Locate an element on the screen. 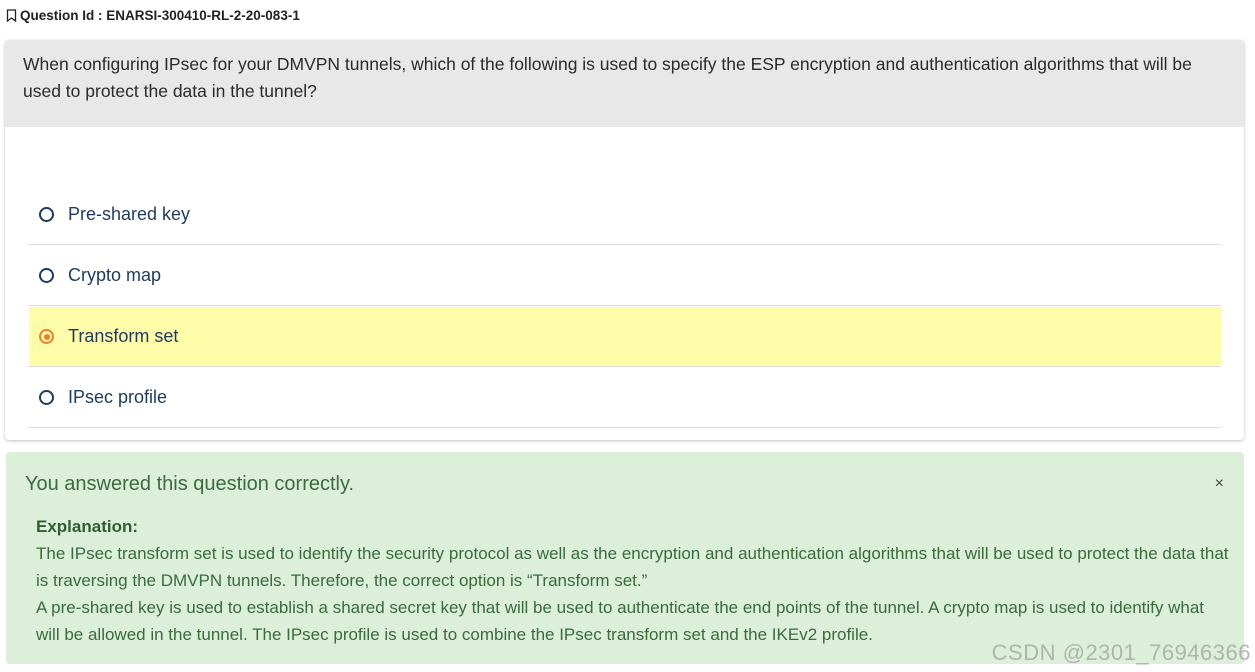  explanation-heading: Explanation: is located at coordinates (87, 526).